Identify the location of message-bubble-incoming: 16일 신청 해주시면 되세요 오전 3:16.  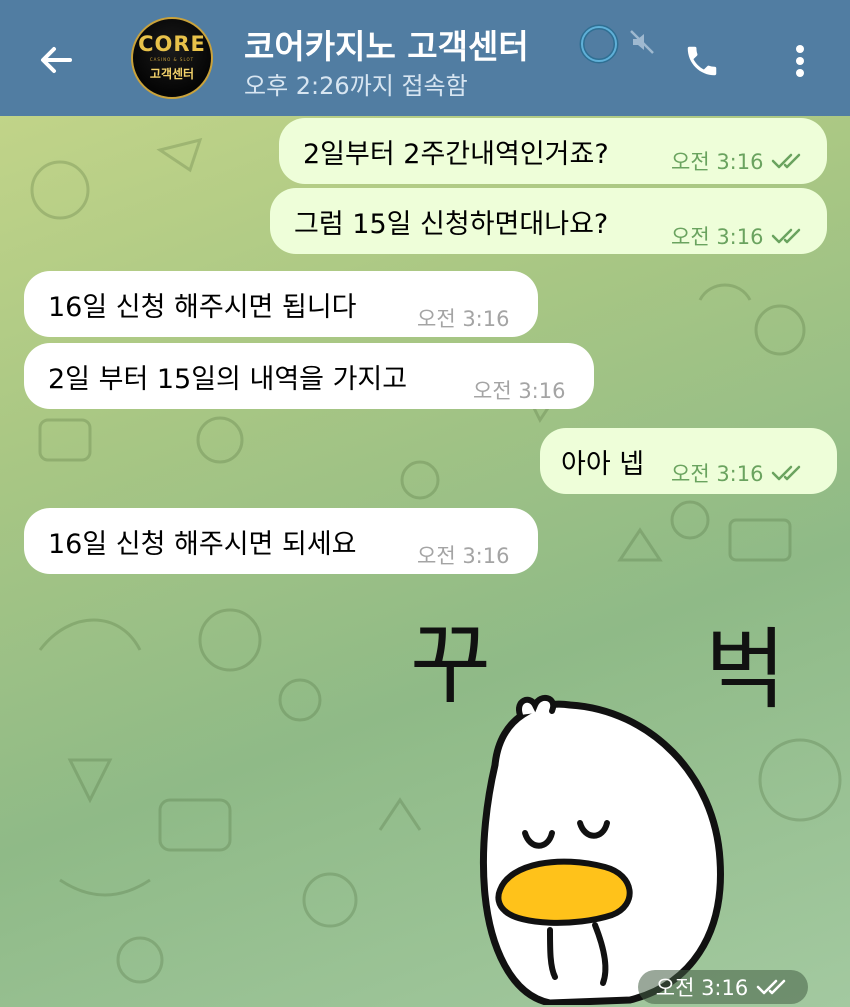
(281, 541).